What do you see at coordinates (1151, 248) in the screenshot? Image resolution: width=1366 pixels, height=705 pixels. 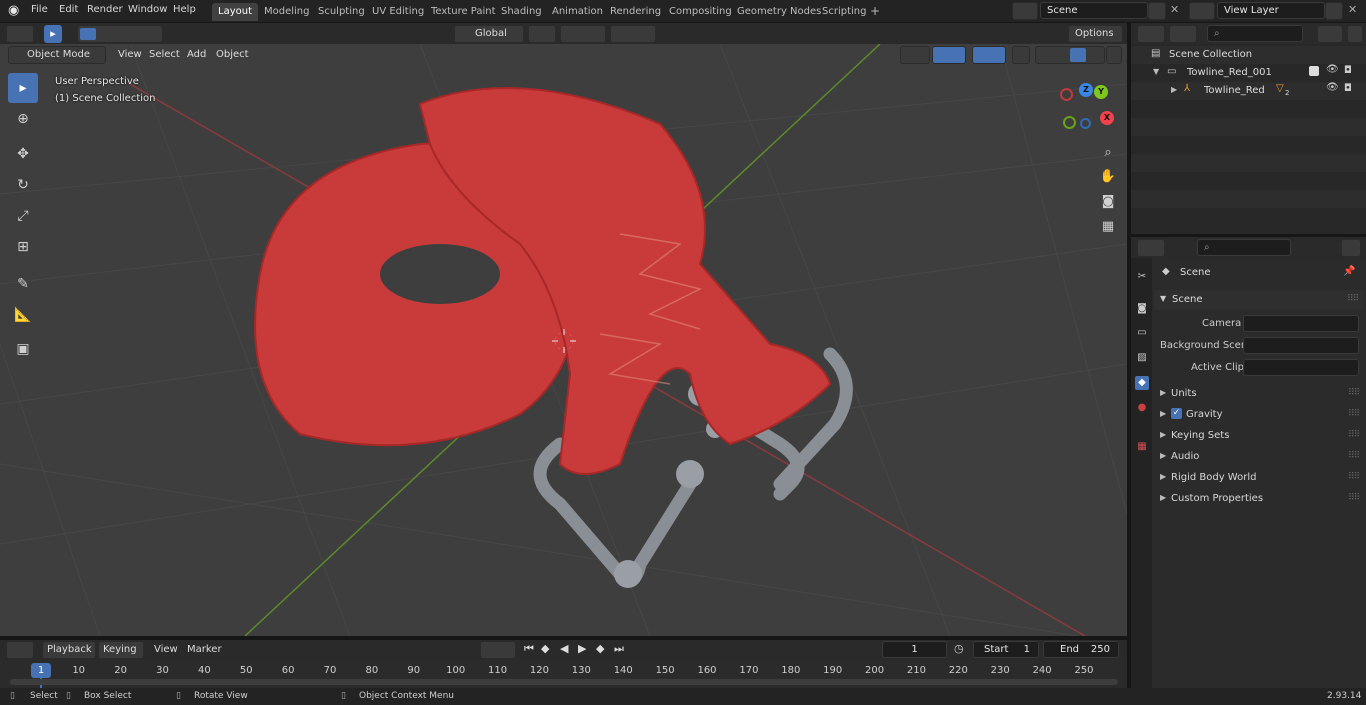 I see `properties-editor-type-button` at bounding box center [1151, 248].